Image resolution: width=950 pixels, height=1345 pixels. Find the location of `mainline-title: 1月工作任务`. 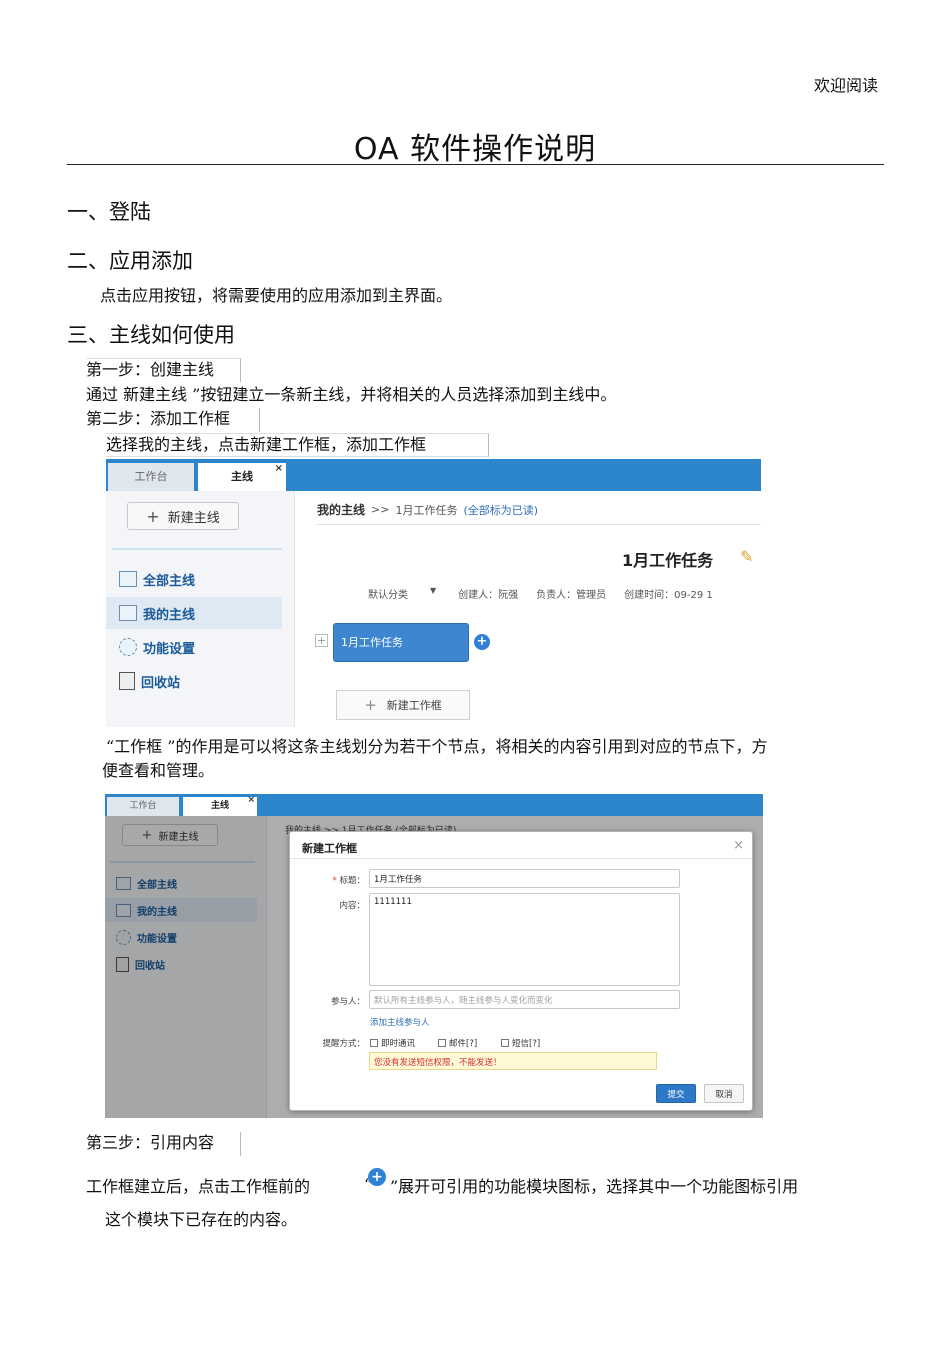

mainline-title: 1月工作任务 is located at coordinates (668, 560).